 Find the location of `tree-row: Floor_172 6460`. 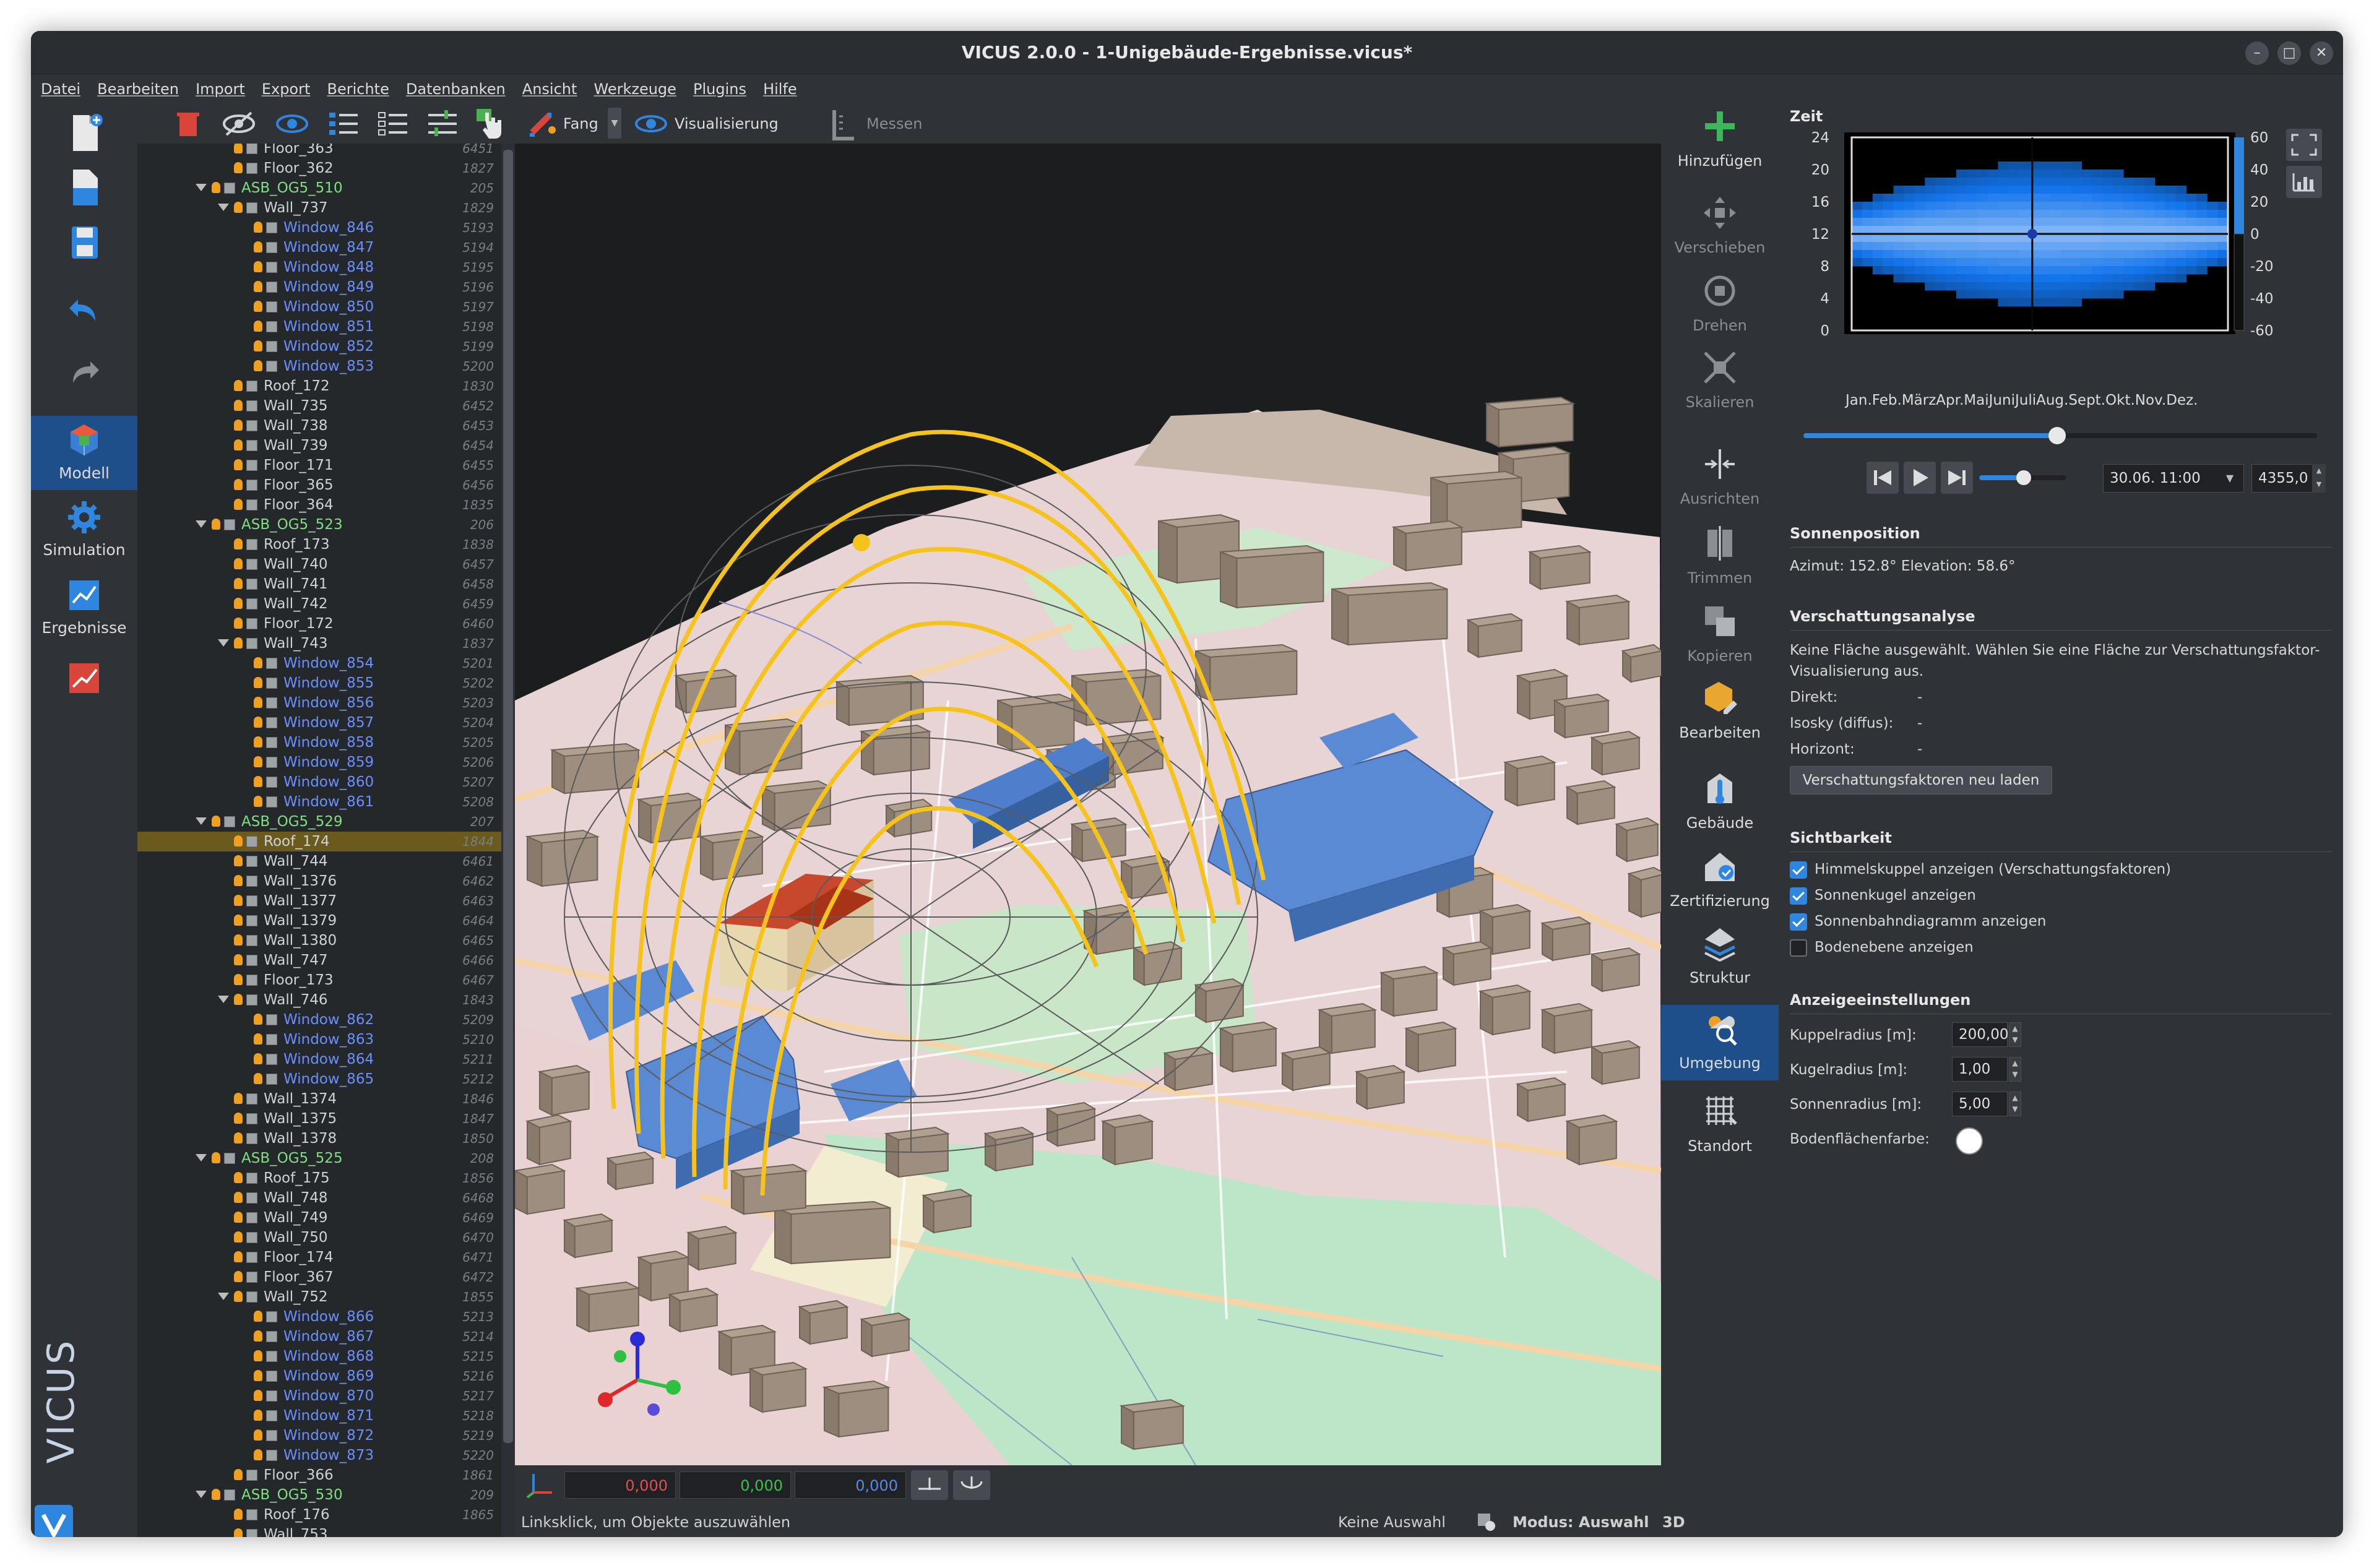

tree-row: Floor_172 6460 is located at coordinates (319, 624).